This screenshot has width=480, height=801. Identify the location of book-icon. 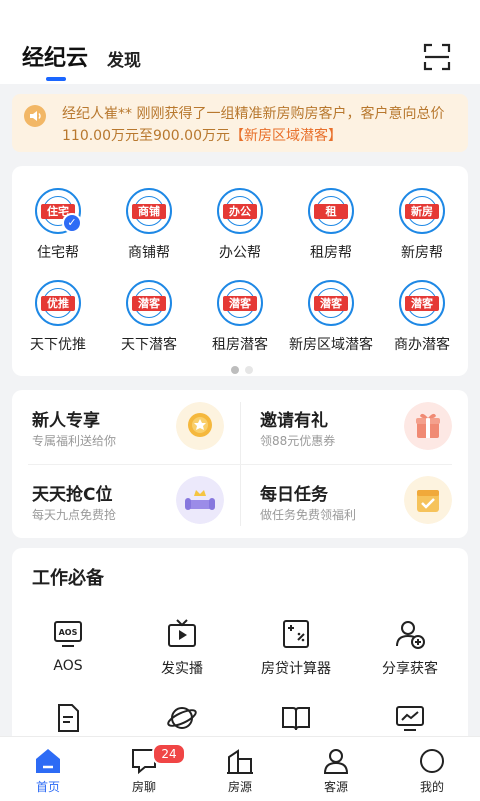
(296, 719).